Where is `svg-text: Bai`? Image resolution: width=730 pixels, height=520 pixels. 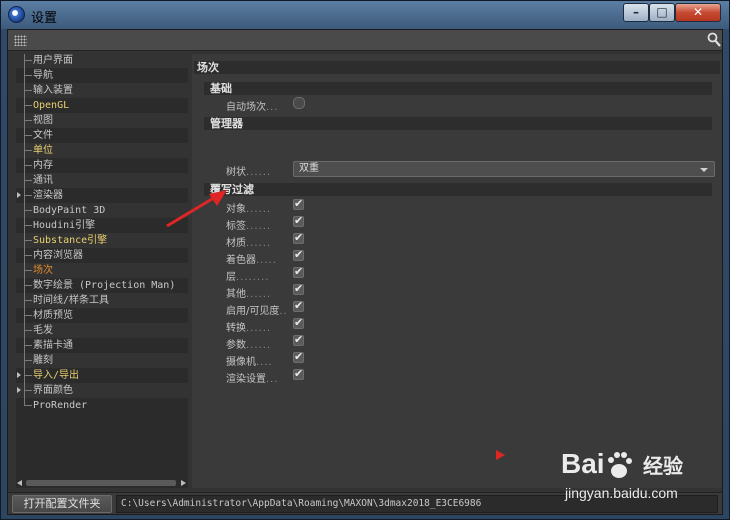 svg-text: Bai is located at coordinates (583, 463).